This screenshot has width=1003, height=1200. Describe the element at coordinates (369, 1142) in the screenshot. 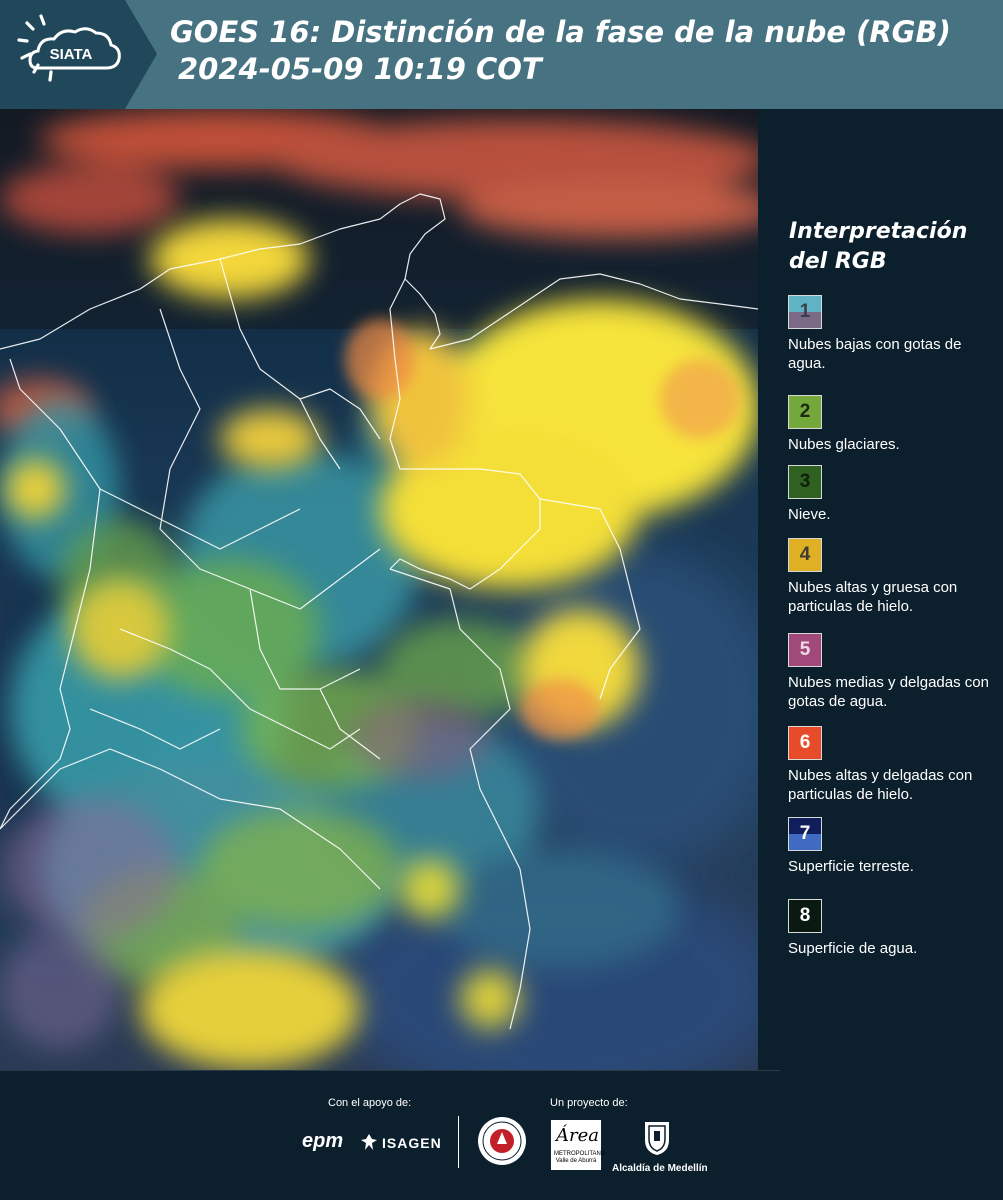

I see `isagen-mark-icon` at that location.